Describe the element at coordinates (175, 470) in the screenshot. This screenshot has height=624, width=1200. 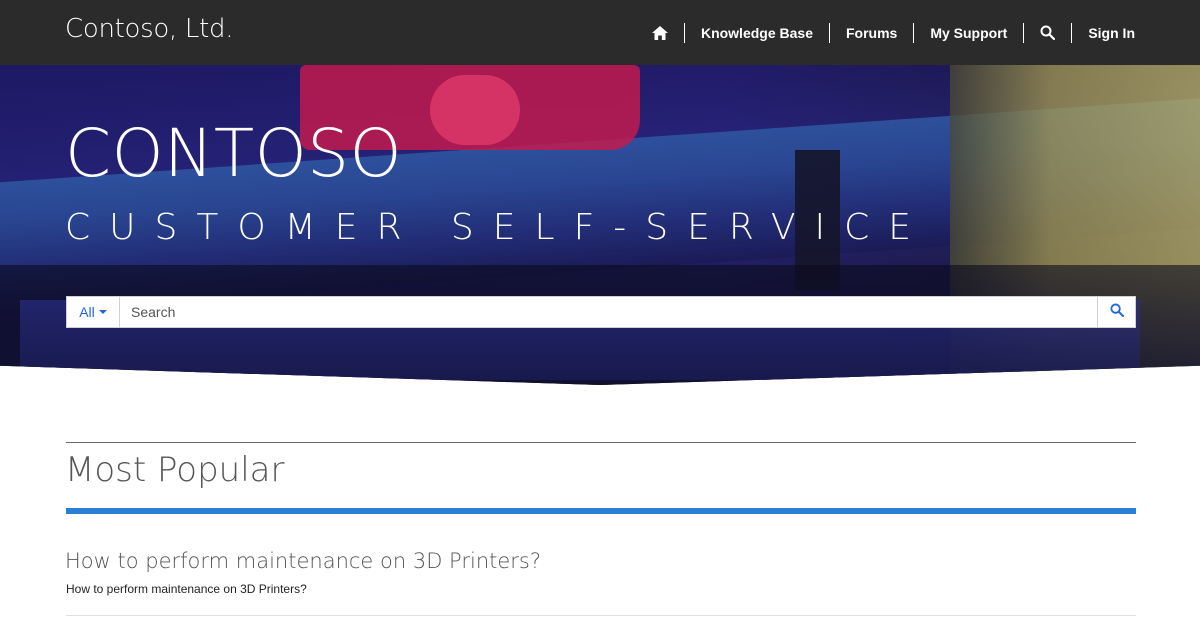
I see `section-title: Most Popular` at that location.